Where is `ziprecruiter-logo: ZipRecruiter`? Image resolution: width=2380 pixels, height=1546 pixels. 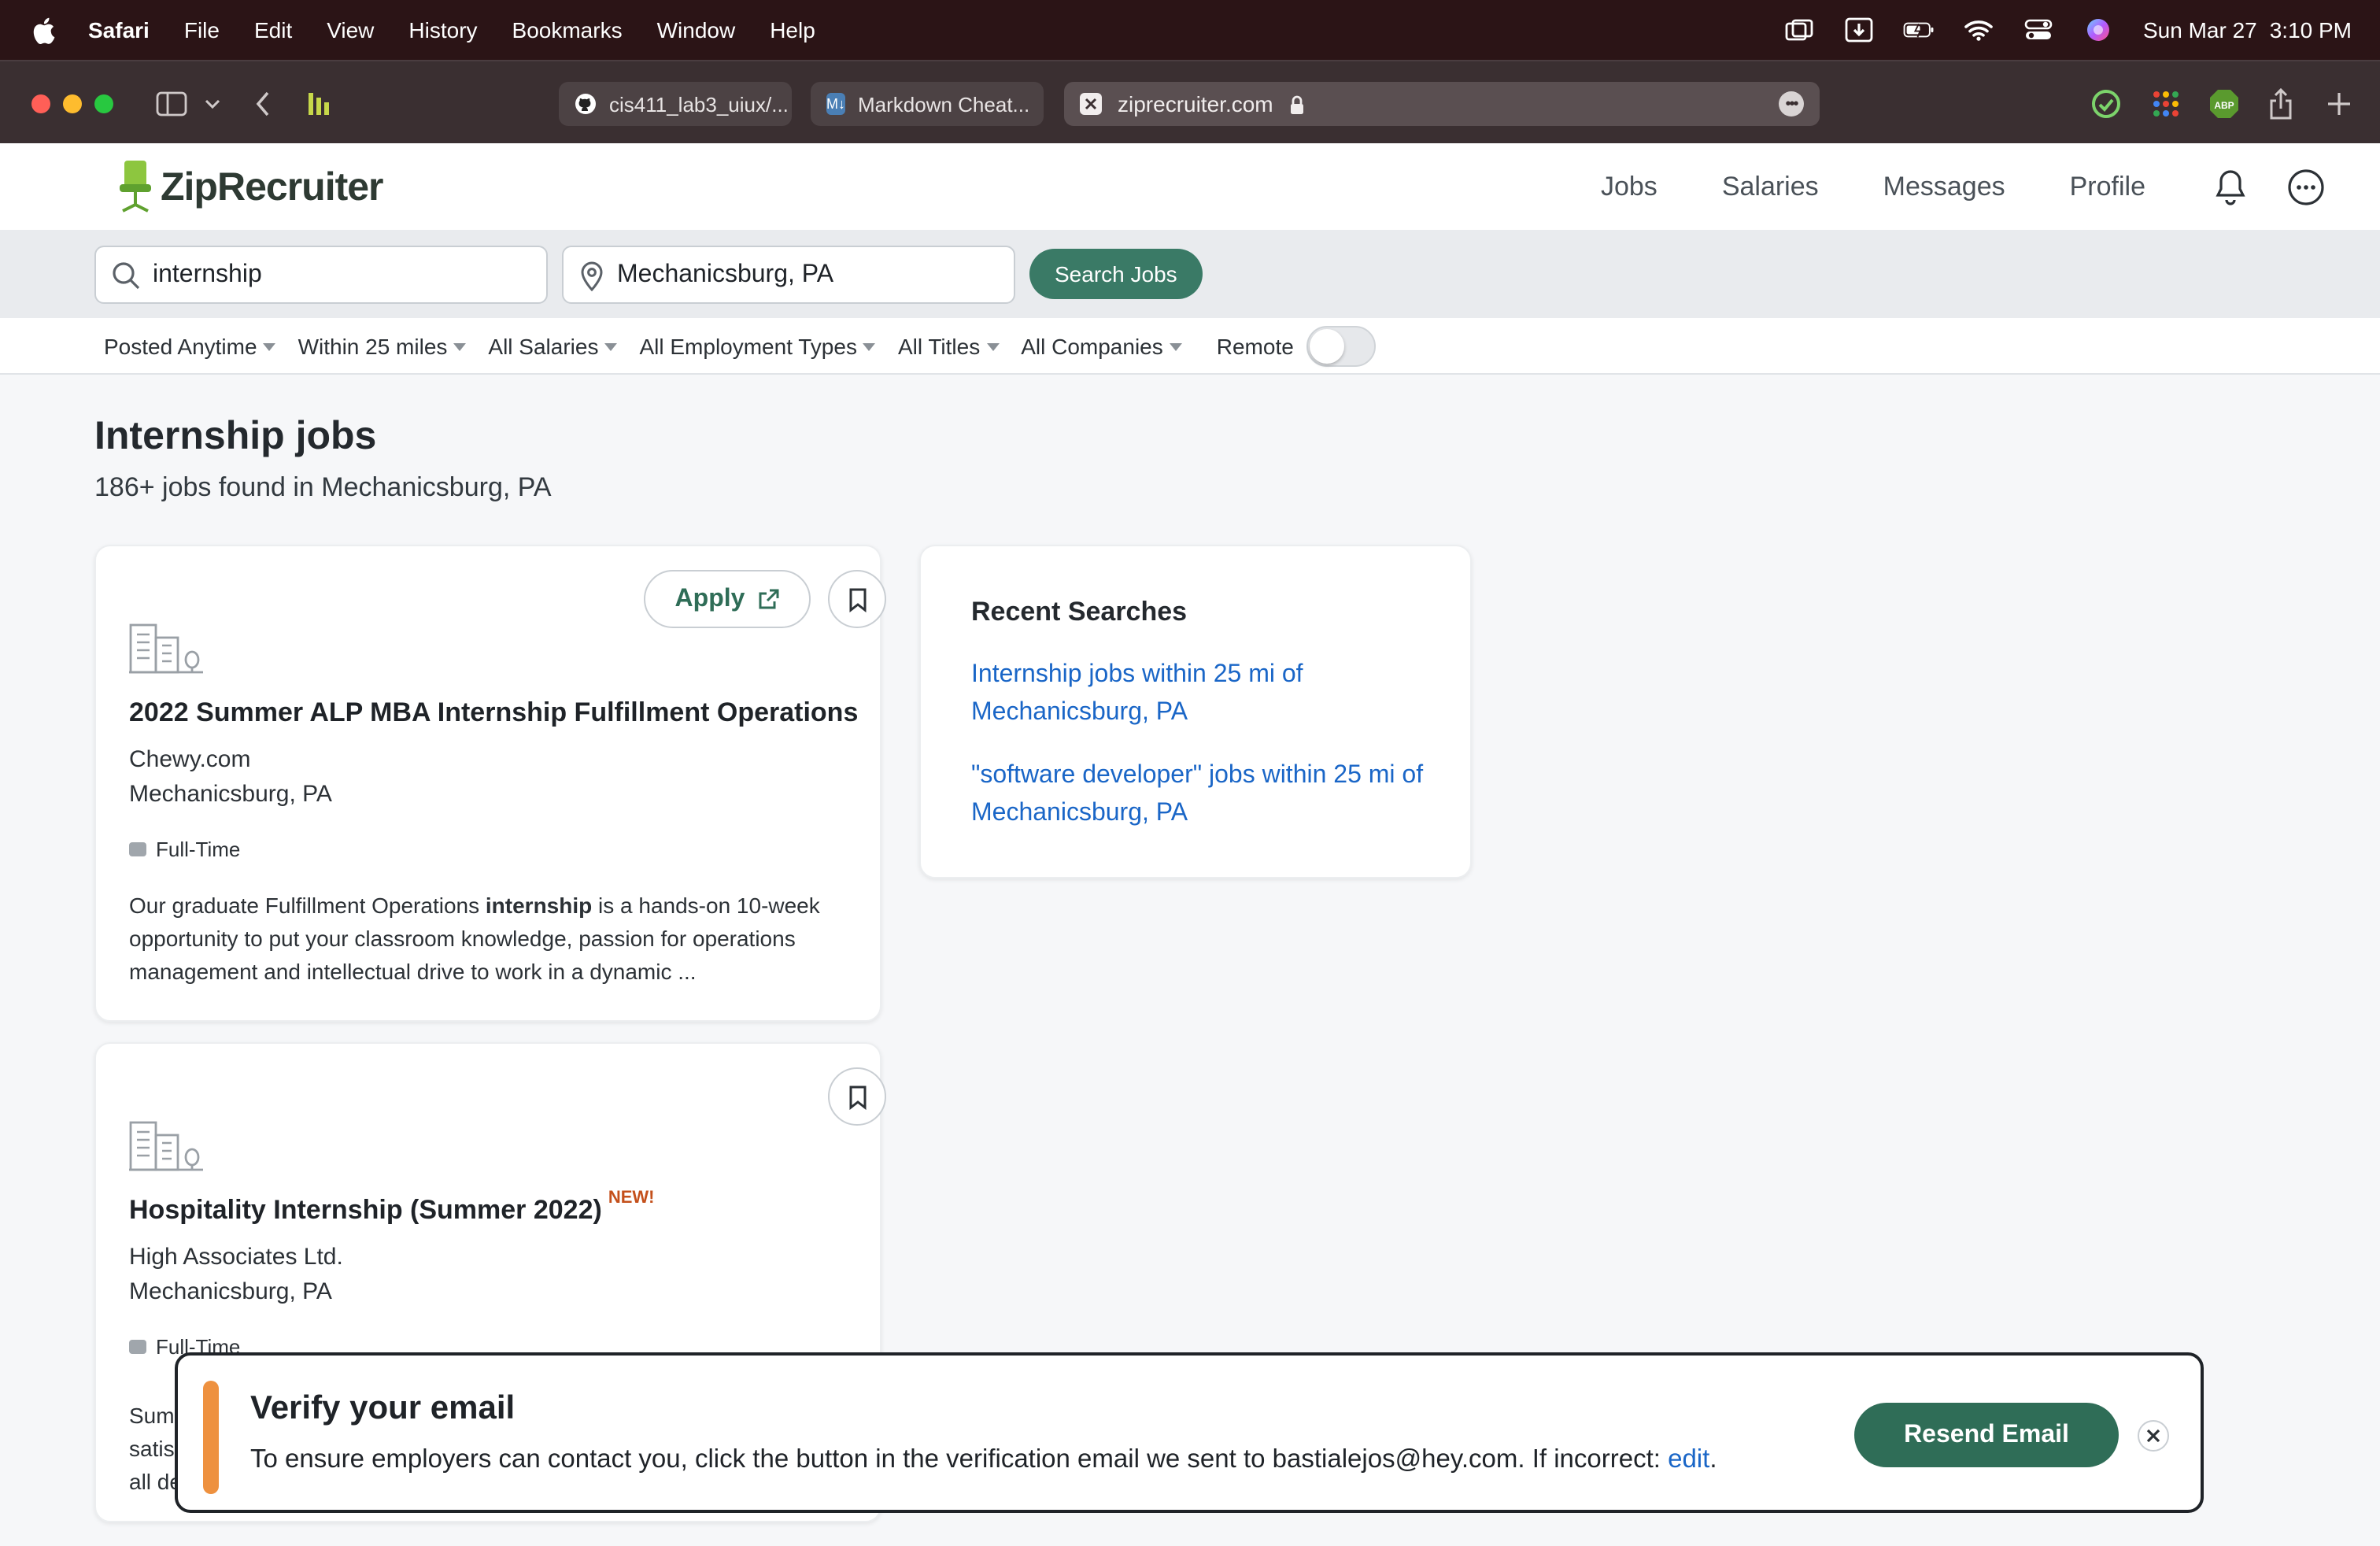 ziprecruiter-logo: ZipRecruiter is located at coordinates (250, 187).